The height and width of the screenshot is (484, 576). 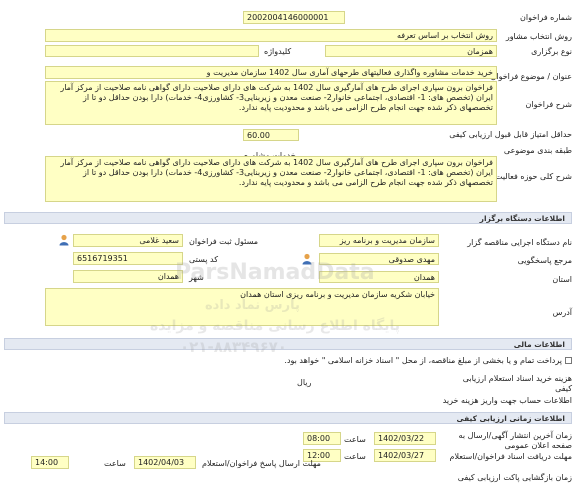 What do you see at coordinates (510, 456) in the screenshot?
I see `receive-label: مهلت دریافت اسناد فراخوان/استعلام` at bounding box center [510, 456].